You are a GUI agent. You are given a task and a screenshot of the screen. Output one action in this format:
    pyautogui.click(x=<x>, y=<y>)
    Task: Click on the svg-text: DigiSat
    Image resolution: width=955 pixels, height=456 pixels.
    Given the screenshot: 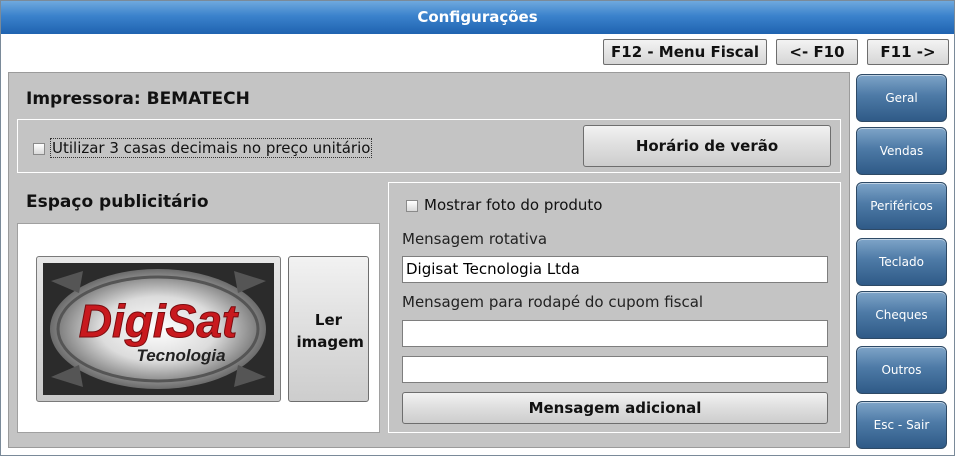 What is the action you would take?
    pyautogui.click(x=159, y=321)
    